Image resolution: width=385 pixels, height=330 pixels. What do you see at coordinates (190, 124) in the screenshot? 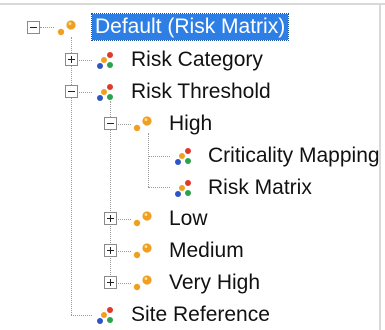
I see `tree-node-high: High` at bounding box center [190, 124].